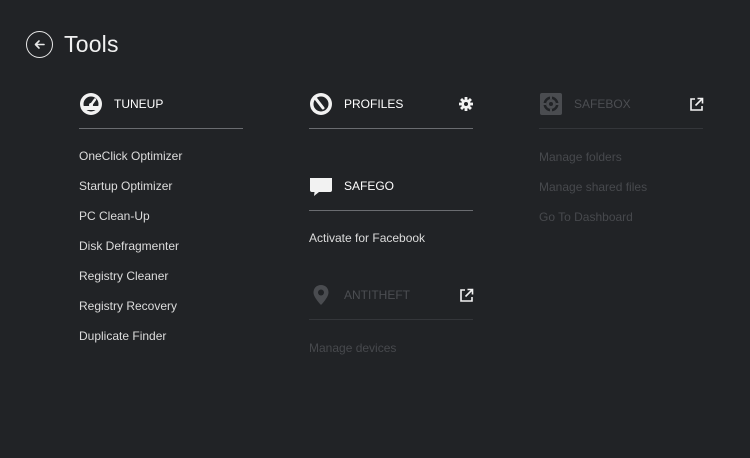 The height and width of the screenshot is (458, 750). I want to click on safebox-item-go-to-dashboard: Go To Dashboard, so click(586, 217).